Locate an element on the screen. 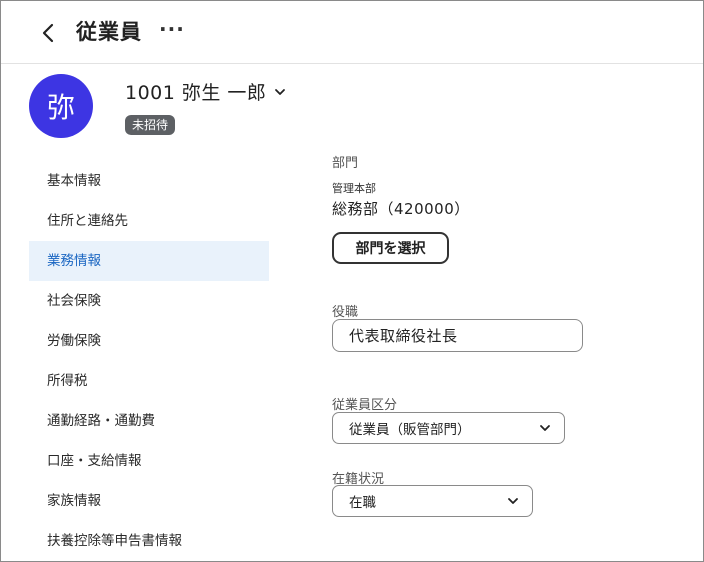 The width and height of the screenshot is (704, 562). employment-status-value: 在職 is located at coordinates (362, 503).